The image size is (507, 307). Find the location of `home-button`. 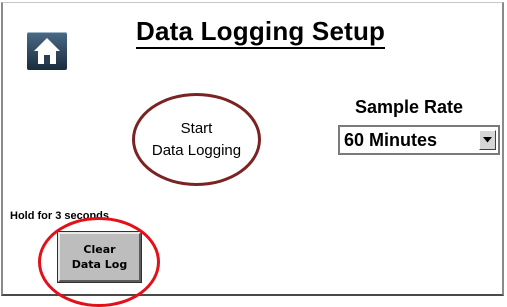

home-button is located at coordinates (47, 51).